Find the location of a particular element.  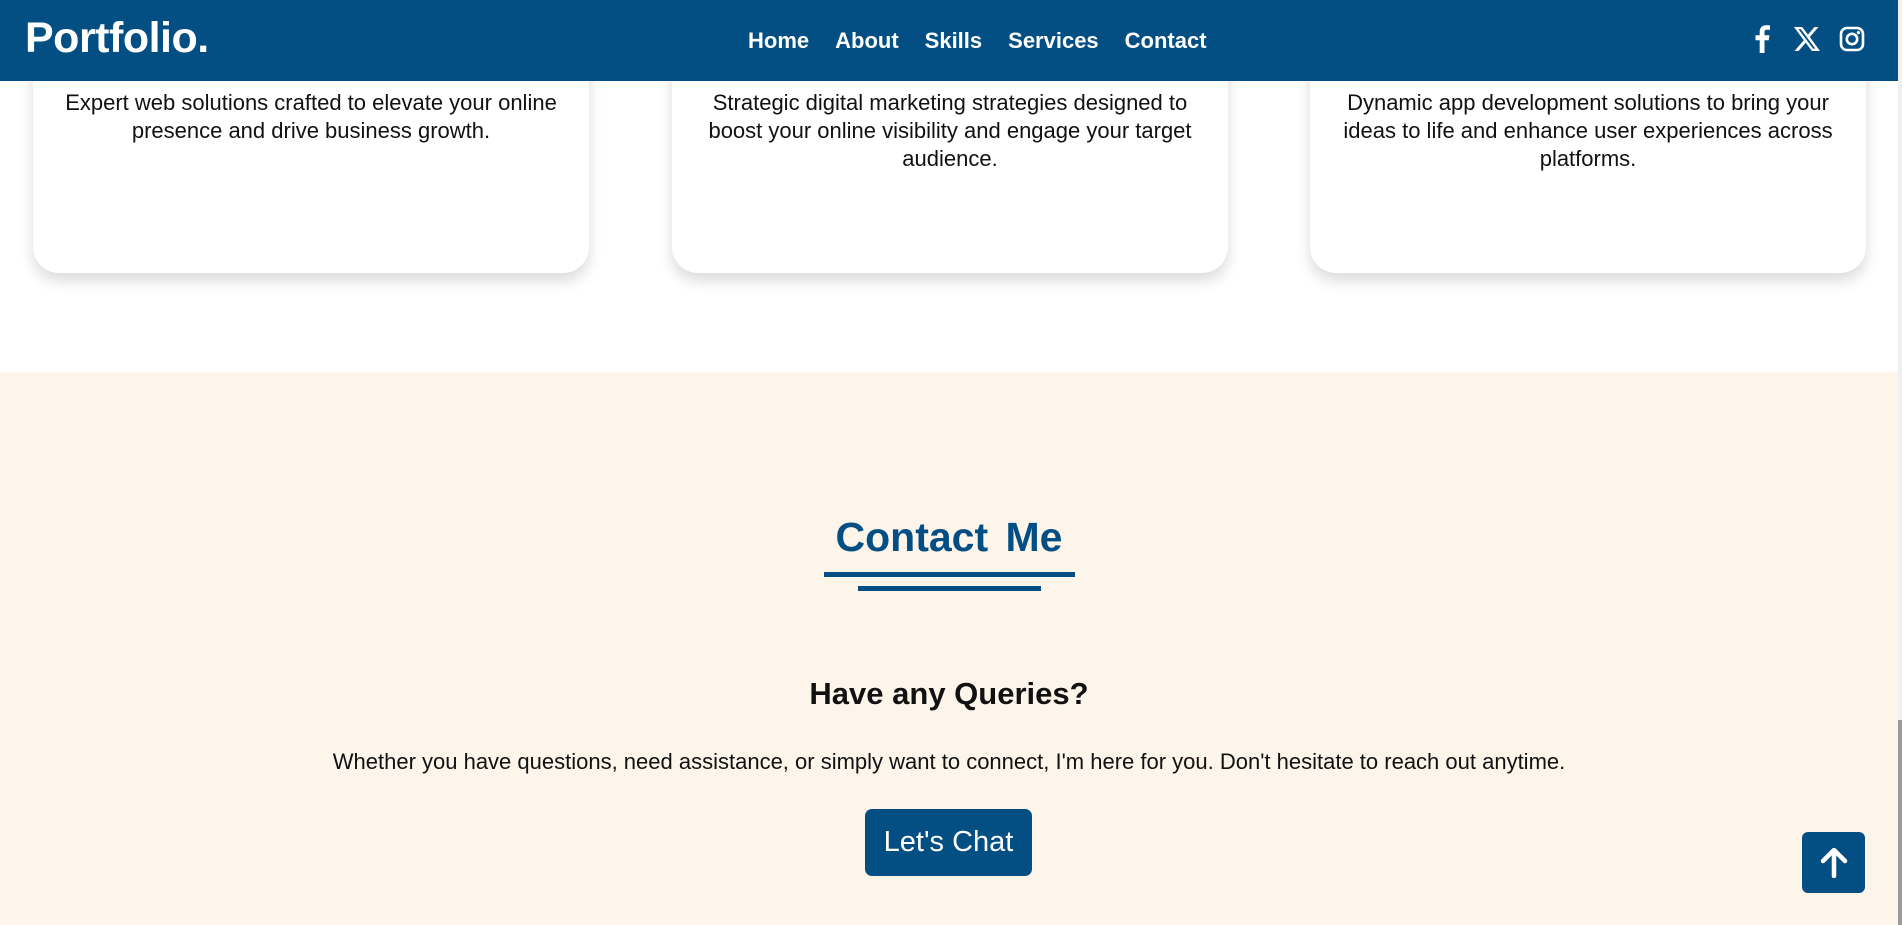

instagram-icon is located at coordinates (1852, 39).